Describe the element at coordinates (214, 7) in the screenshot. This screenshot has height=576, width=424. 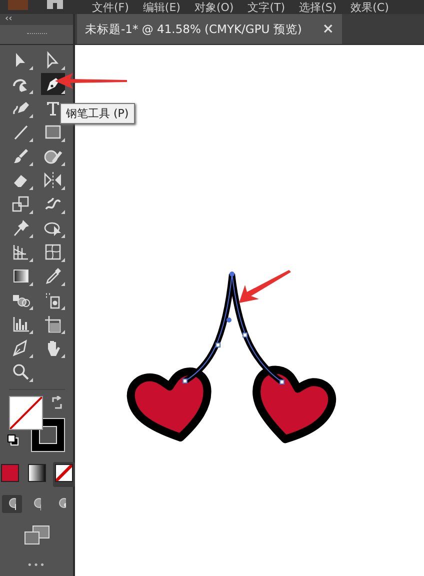
I see `menu-item: 对象(O)` at that location.